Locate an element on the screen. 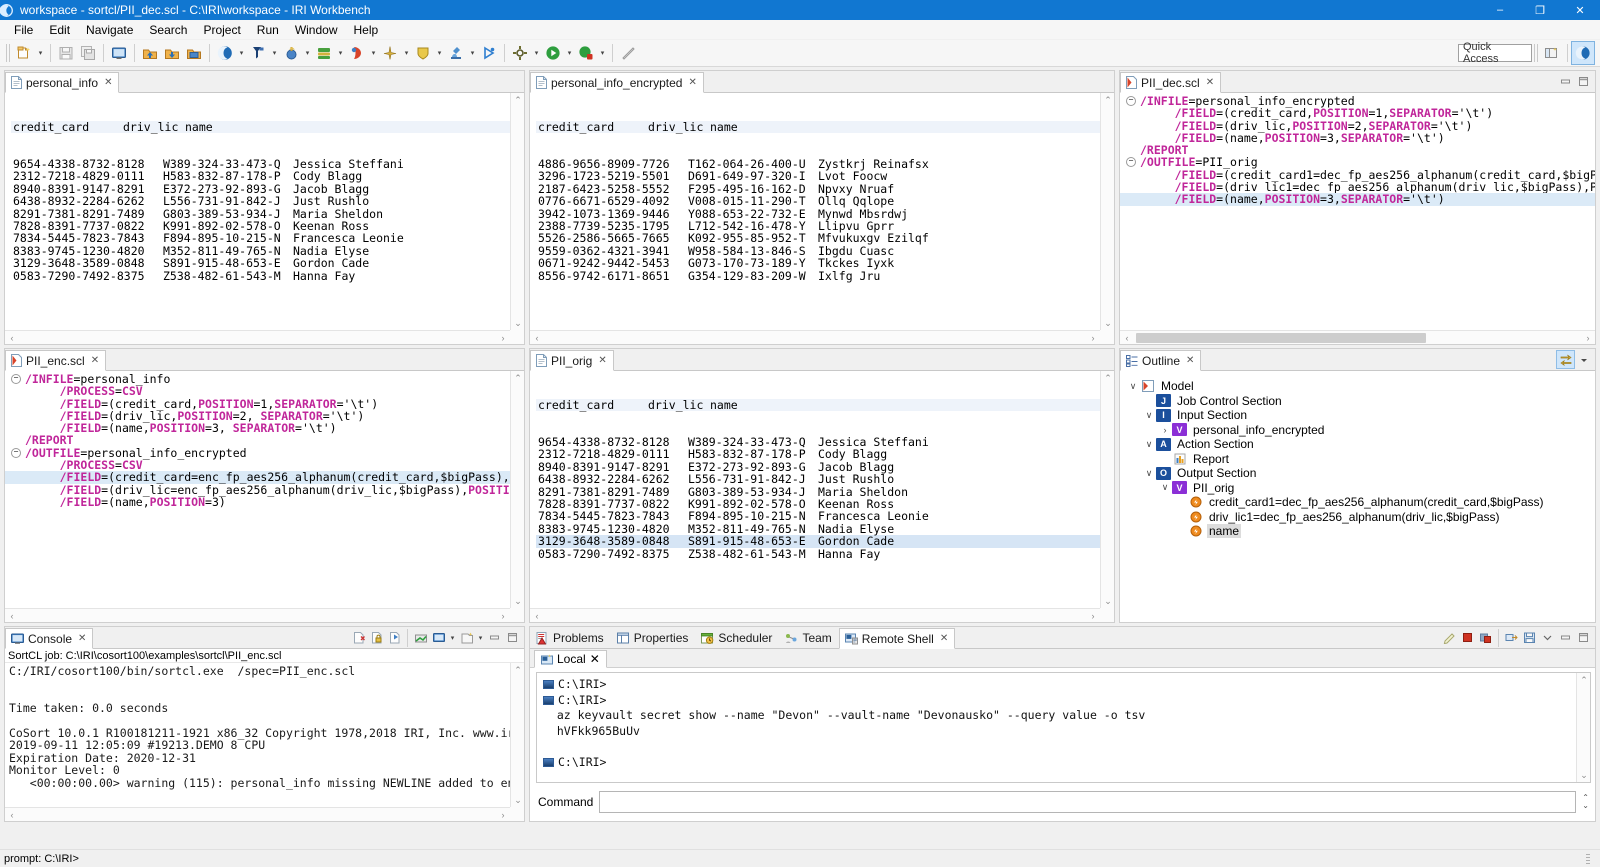  build-dropdown-icon: ▾ is located at coordinates (536, 53).